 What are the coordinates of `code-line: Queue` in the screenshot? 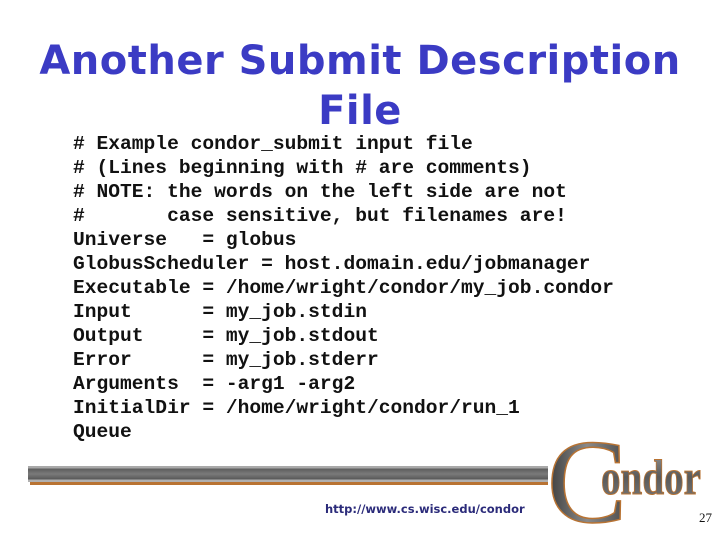 It's located at (102, 432).